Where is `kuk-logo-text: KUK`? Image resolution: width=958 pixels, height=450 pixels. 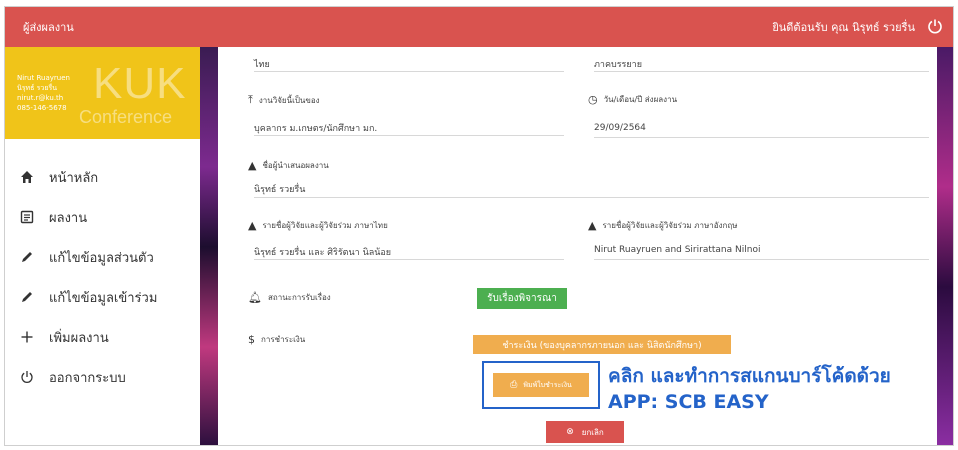 kuk-logo-text: KUK is located at coordinates (140, 83).